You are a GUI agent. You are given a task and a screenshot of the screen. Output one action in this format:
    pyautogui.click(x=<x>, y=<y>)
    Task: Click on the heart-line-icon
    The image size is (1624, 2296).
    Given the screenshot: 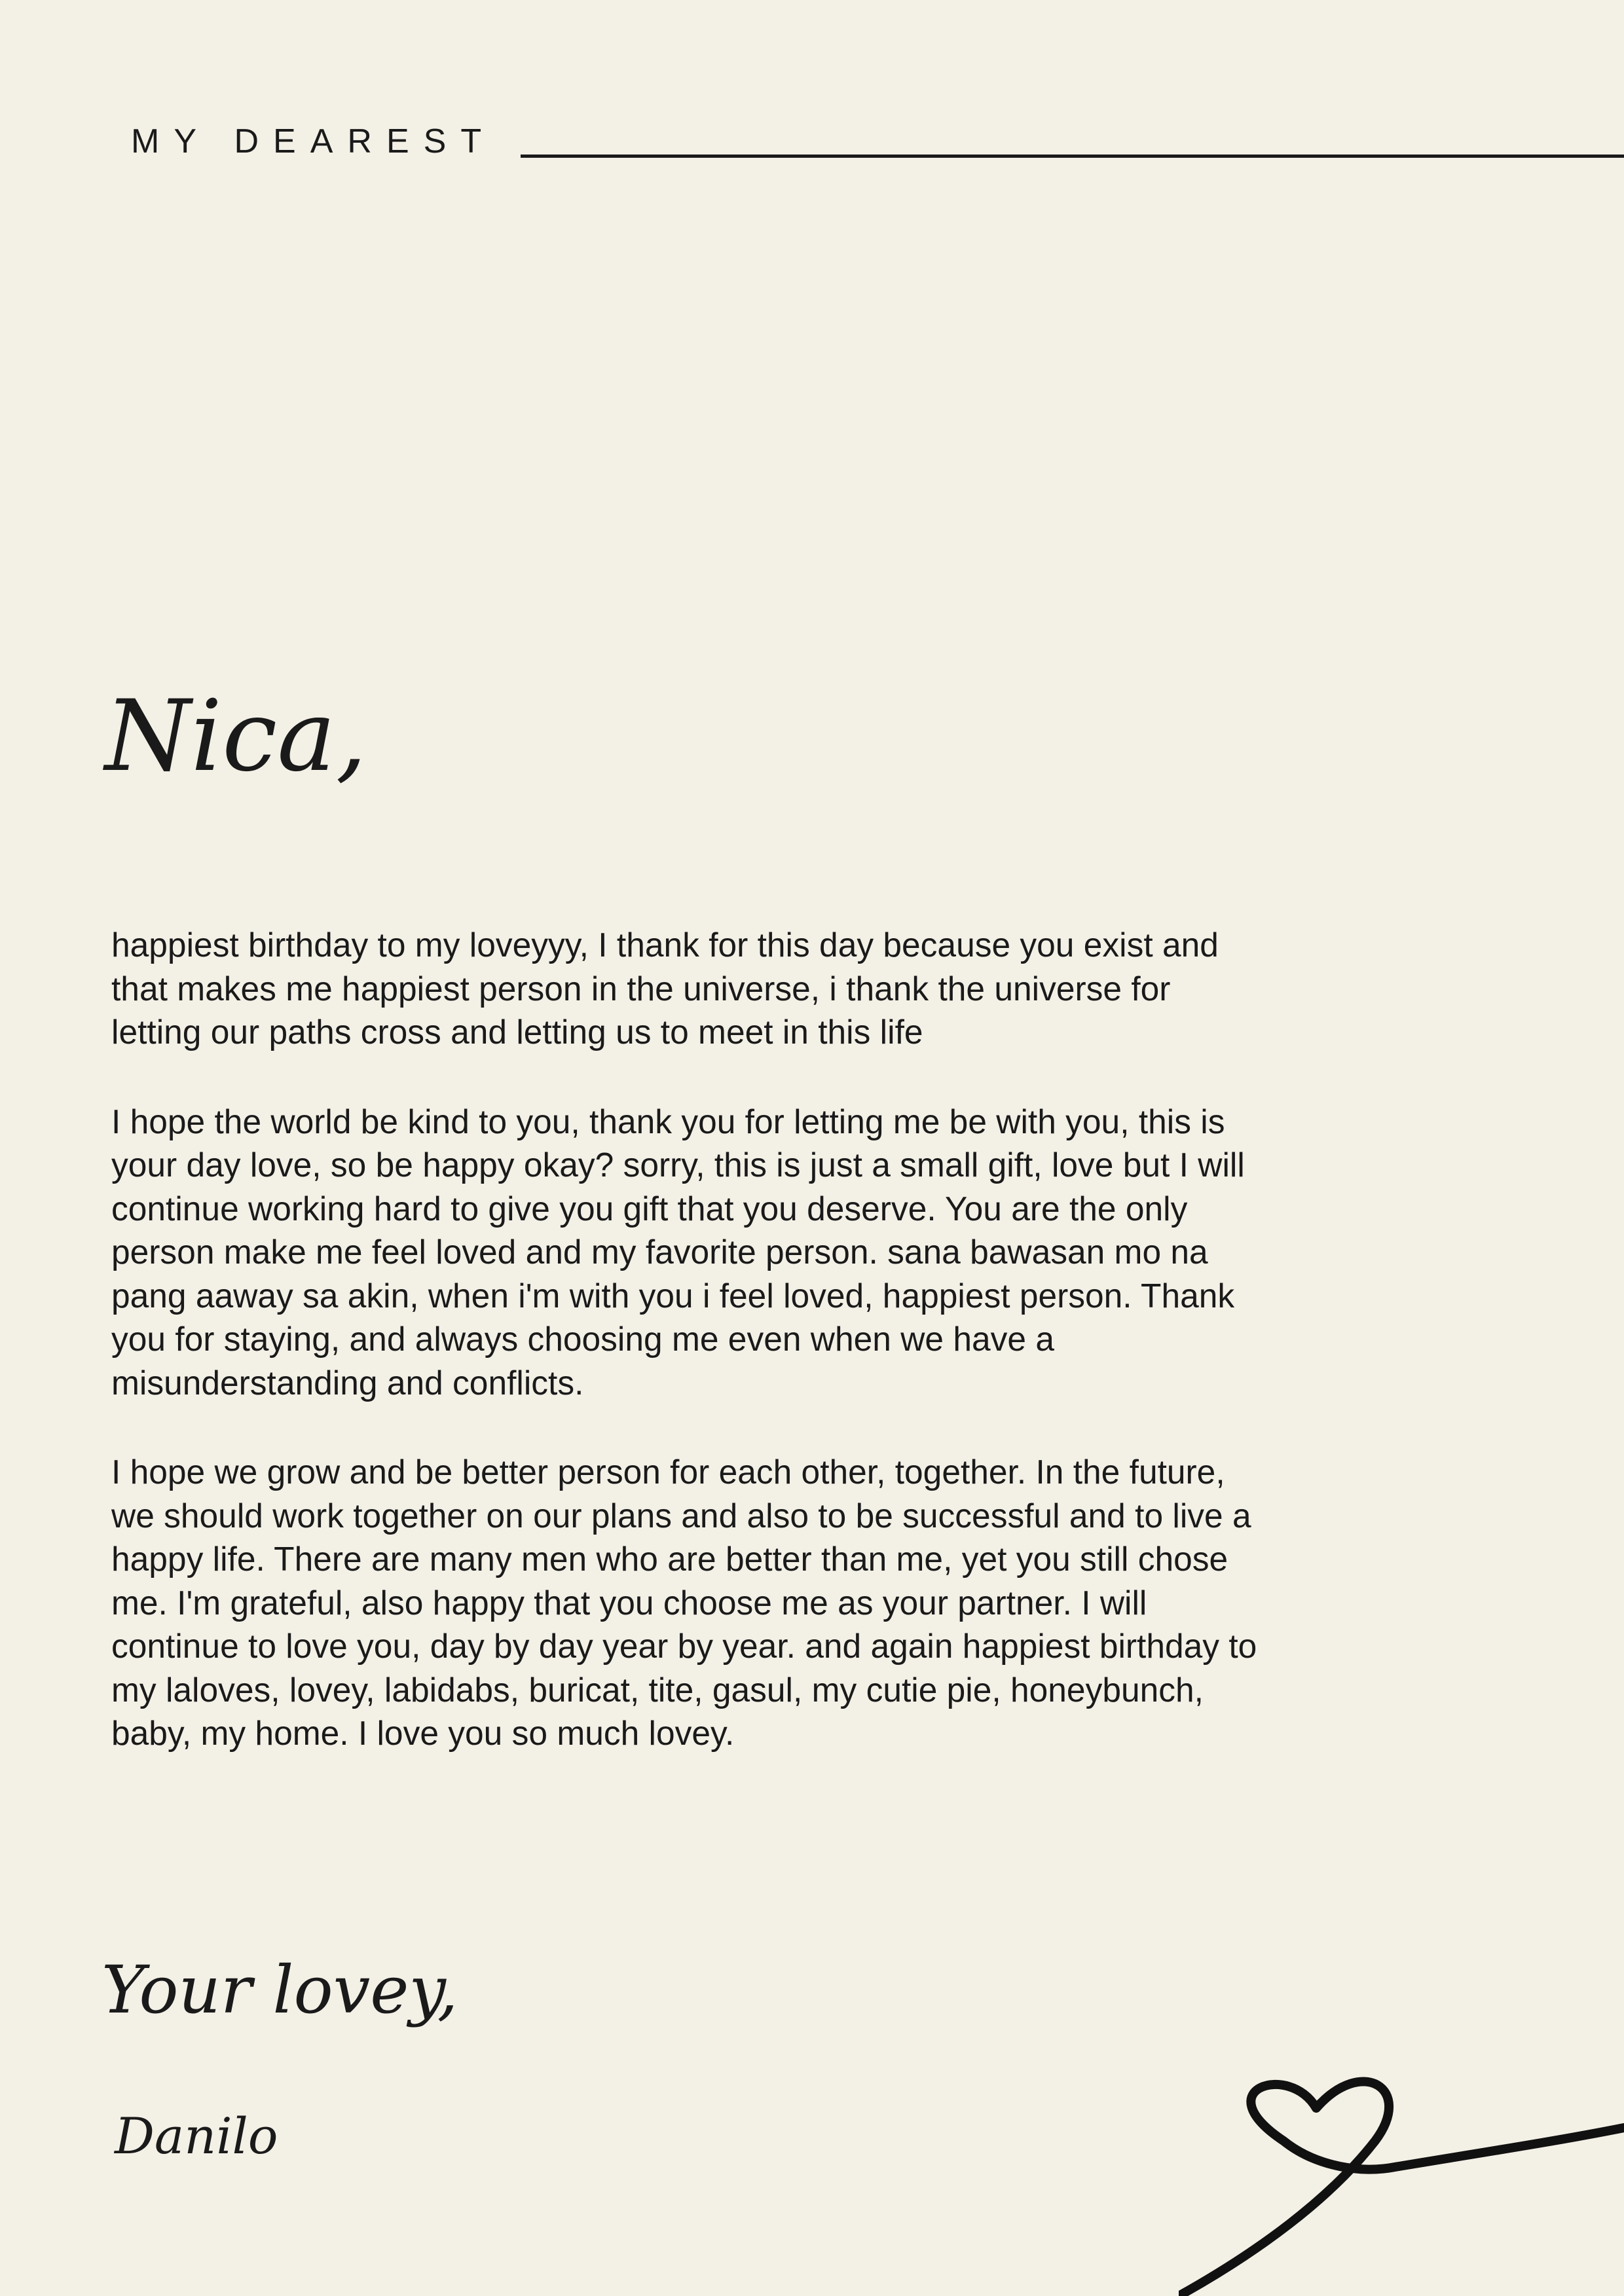 What is the action you would take?
    pyautogui.click(x=1401, y=2186)
    